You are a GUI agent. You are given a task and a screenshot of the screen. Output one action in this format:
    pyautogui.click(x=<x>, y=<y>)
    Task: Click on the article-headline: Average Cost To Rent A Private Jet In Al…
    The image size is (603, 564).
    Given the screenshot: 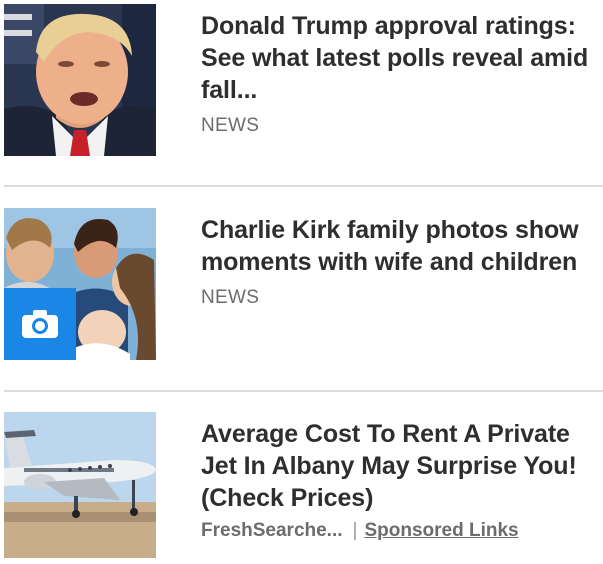 What is the action you would take?
    pyautogui.click(x=401, y=466)
    